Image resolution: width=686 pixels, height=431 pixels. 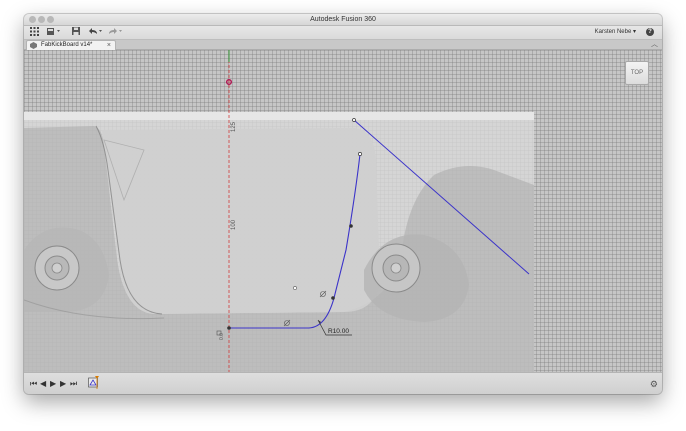 I want to click on document-tab: FabKickBoard v14* ×, so click(x=71, y=45).